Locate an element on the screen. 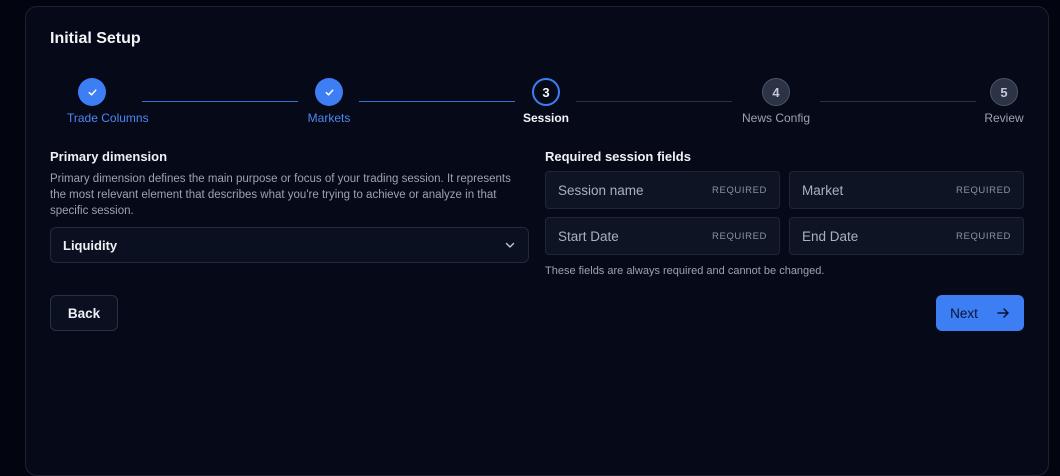  step-trade-columns: Trade Columns is located at coordinates (92, 101).